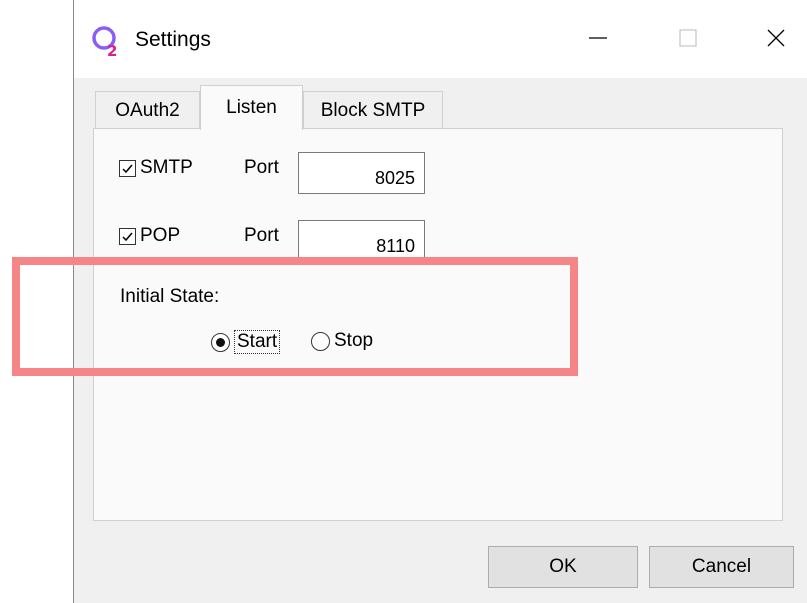  I want to click on radio-unselected-icon, so click(320, 341).